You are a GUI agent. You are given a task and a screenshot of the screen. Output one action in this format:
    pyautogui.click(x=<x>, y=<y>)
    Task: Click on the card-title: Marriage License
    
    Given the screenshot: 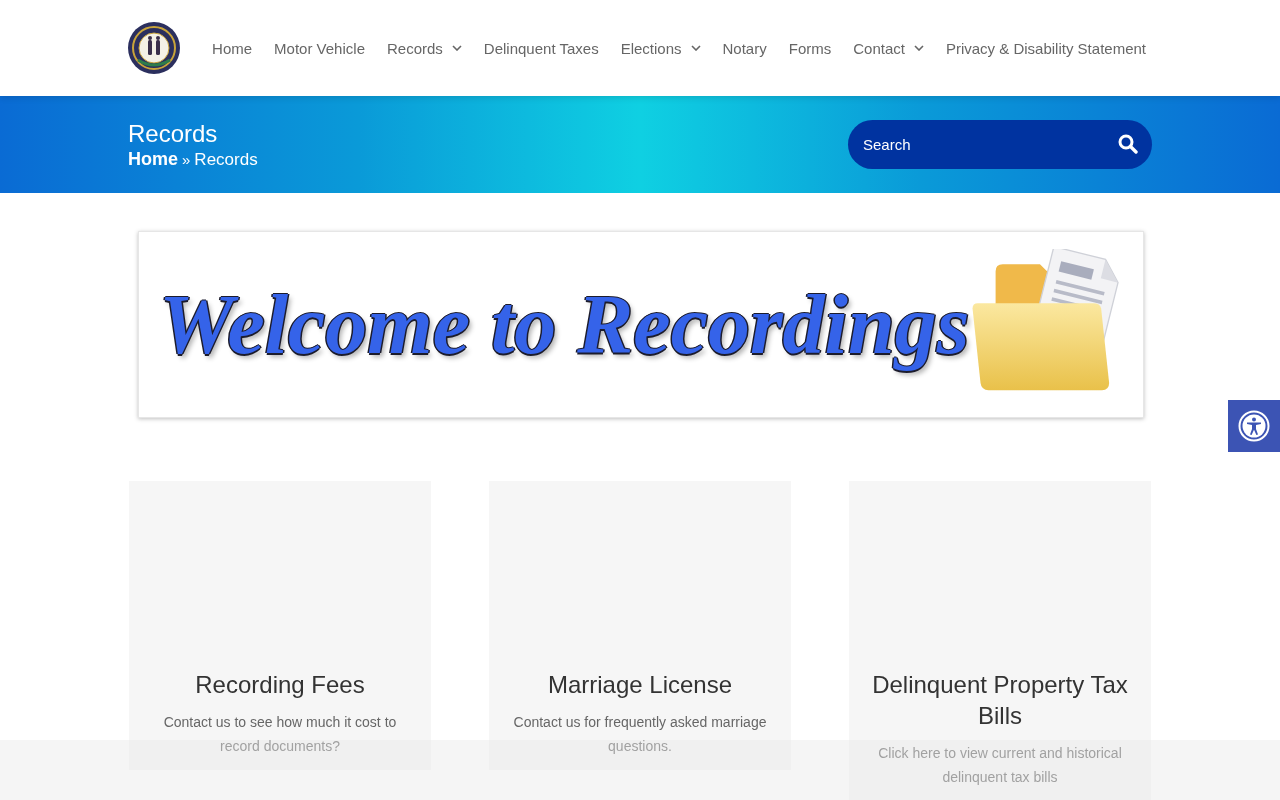 What is the action you would take?
    pyautogui.click(x=640, y=685)
    